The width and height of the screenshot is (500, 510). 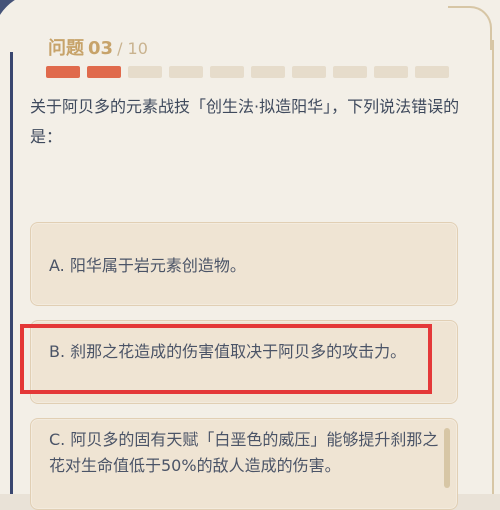 I want to click on decorative-corner-top-right, so click(x=470, y=28).